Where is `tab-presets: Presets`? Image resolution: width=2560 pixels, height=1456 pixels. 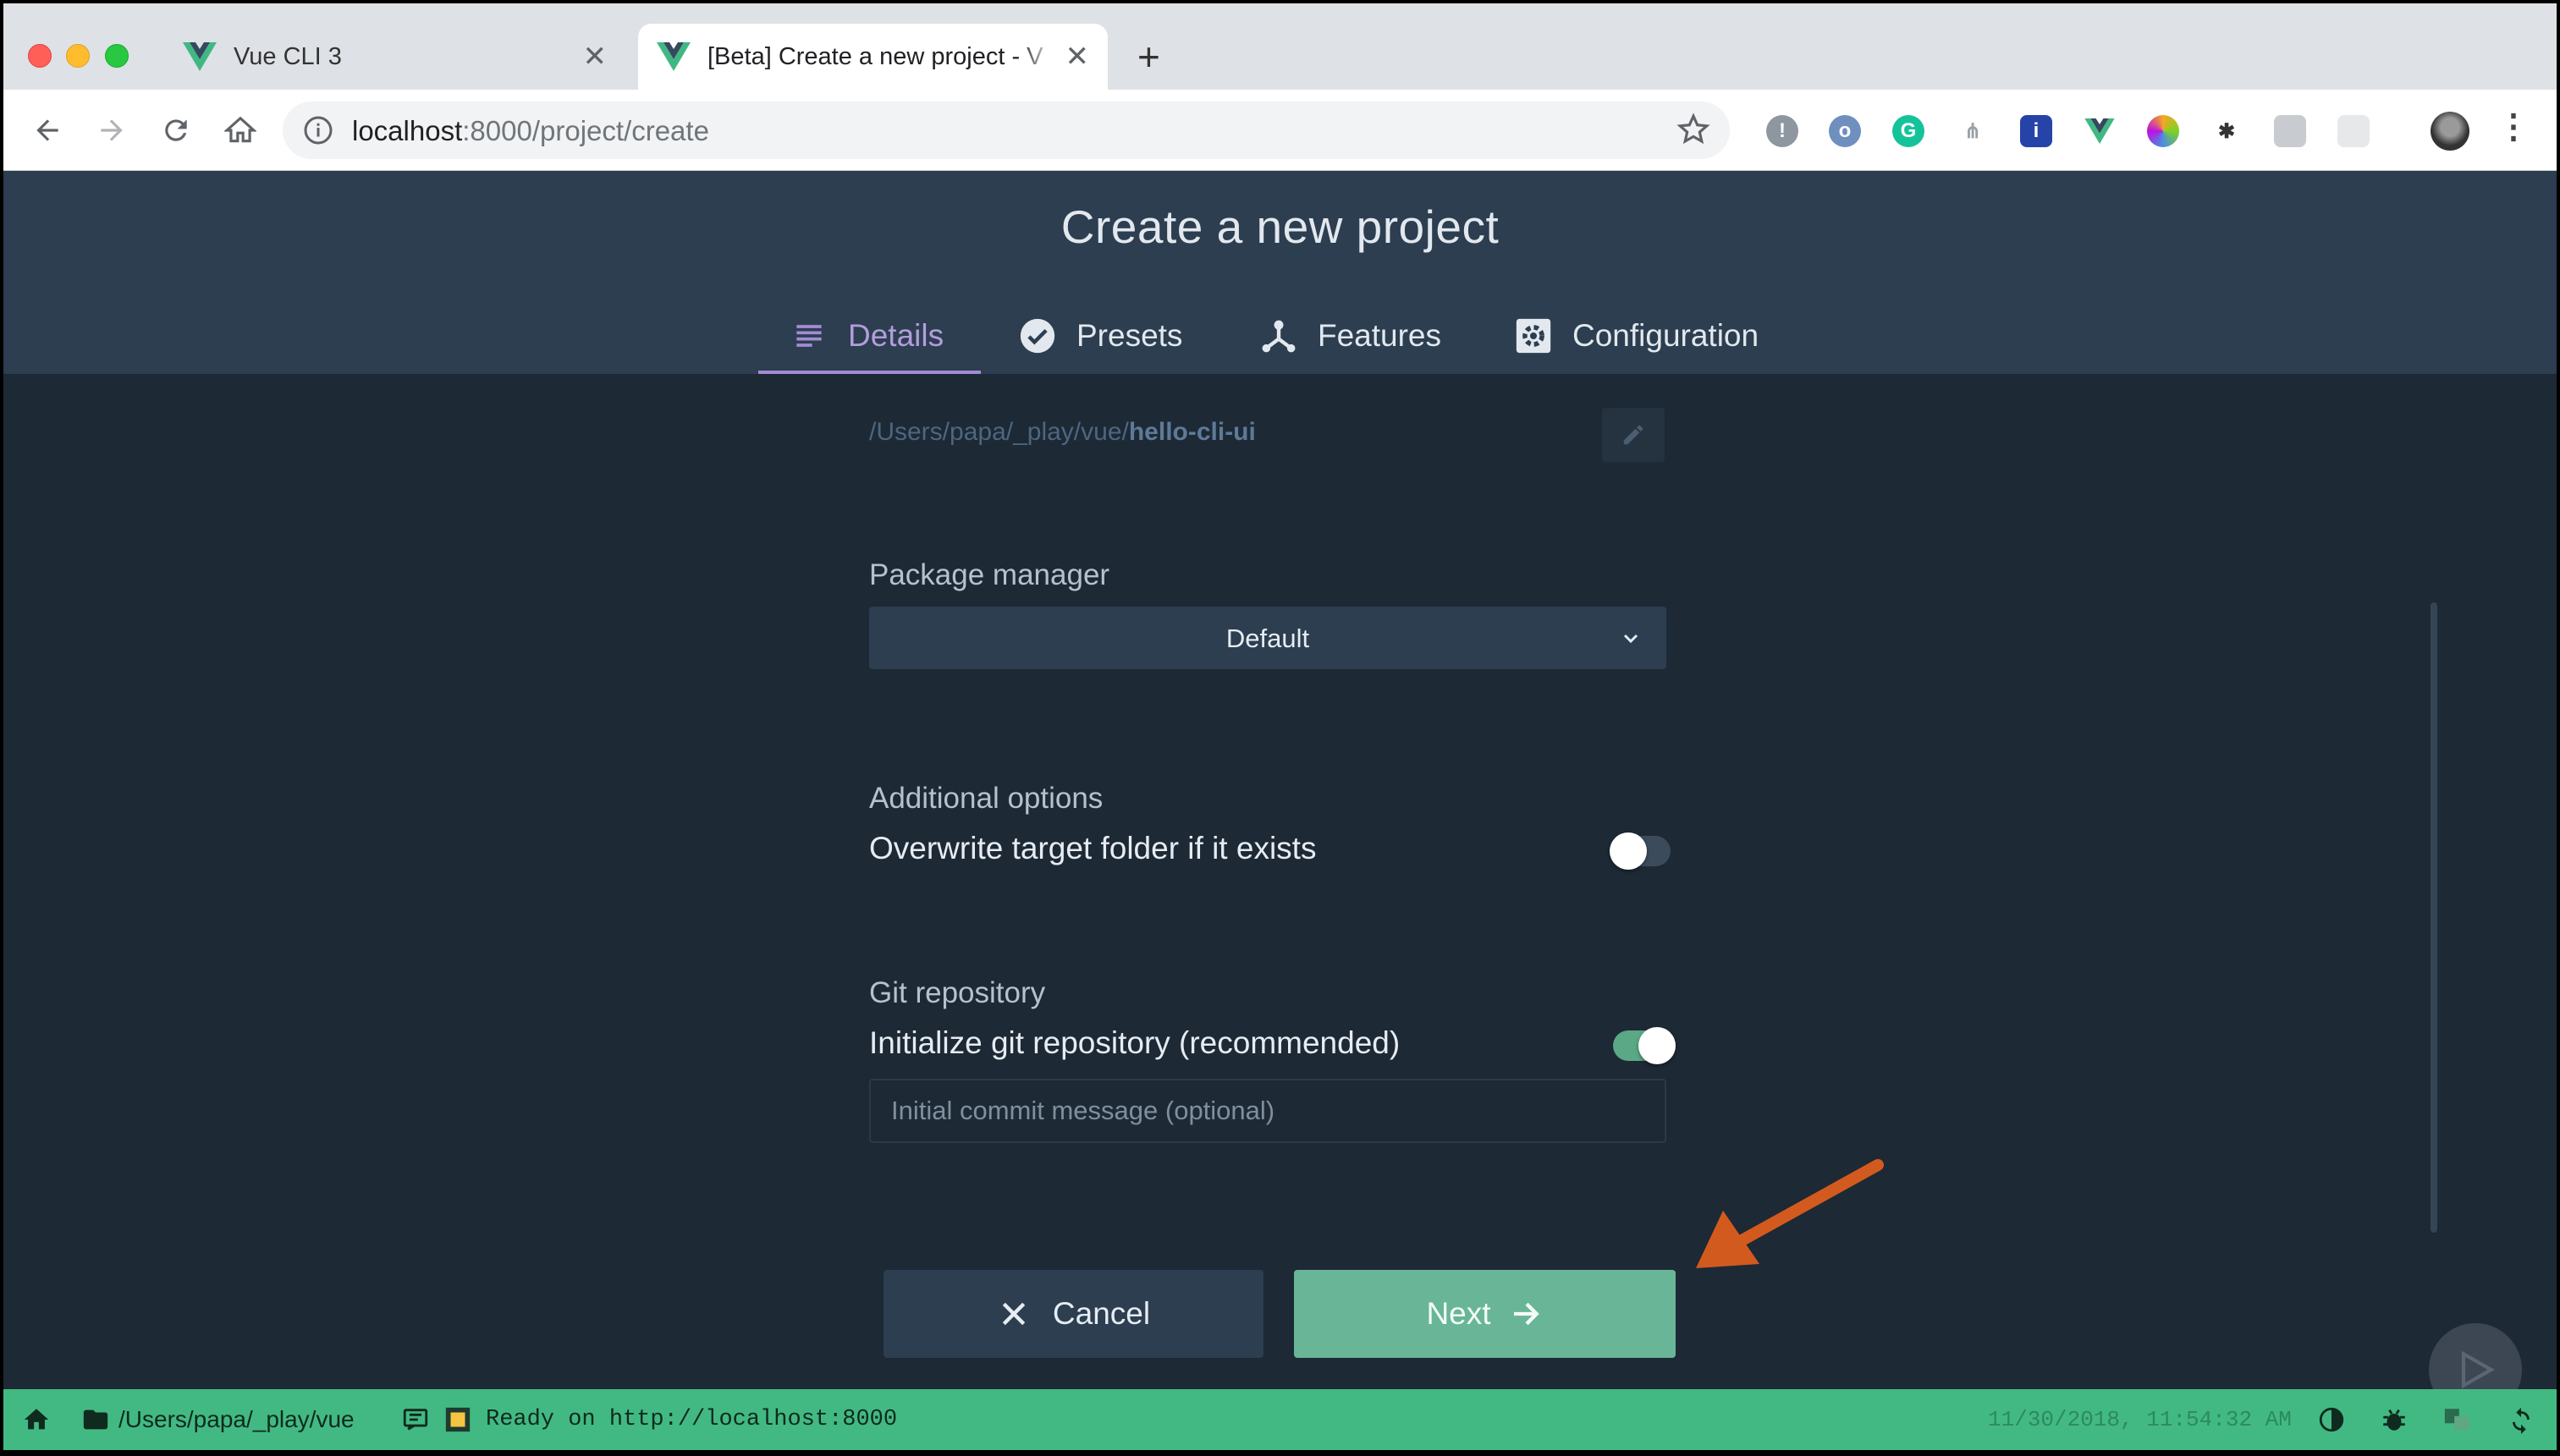 tab-presets: Presets is located at coordinates (1100, 336).